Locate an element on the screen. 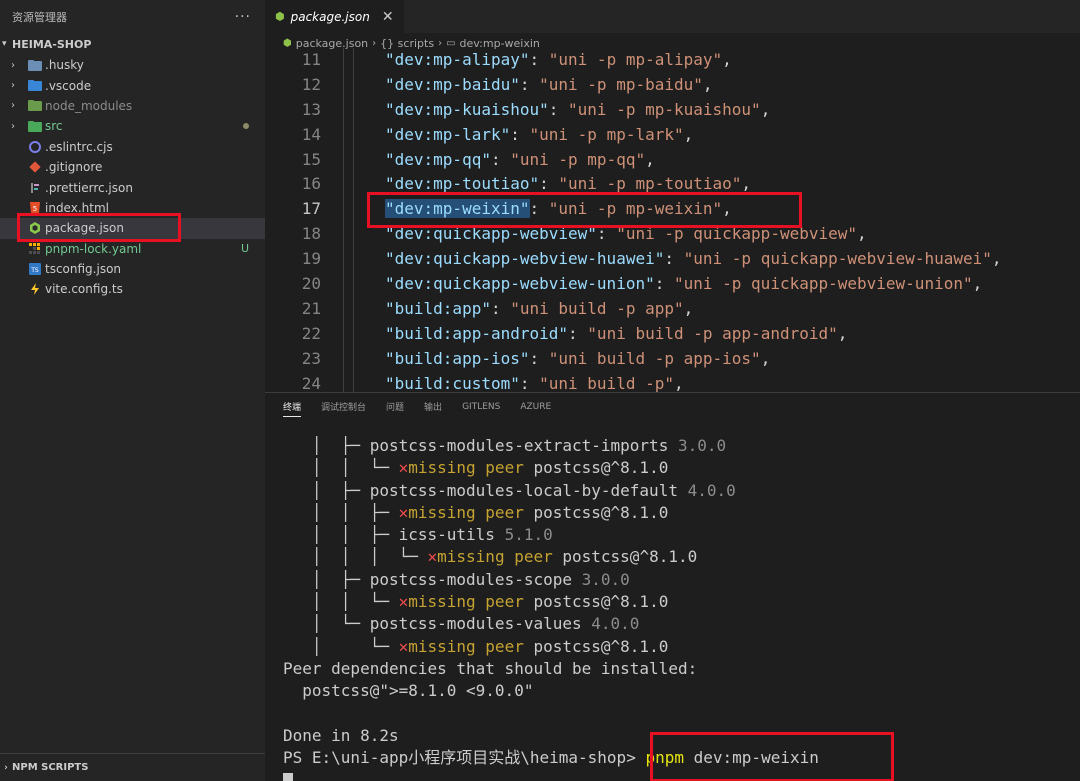  terminal-cursor is located at coordinates (288, 776).